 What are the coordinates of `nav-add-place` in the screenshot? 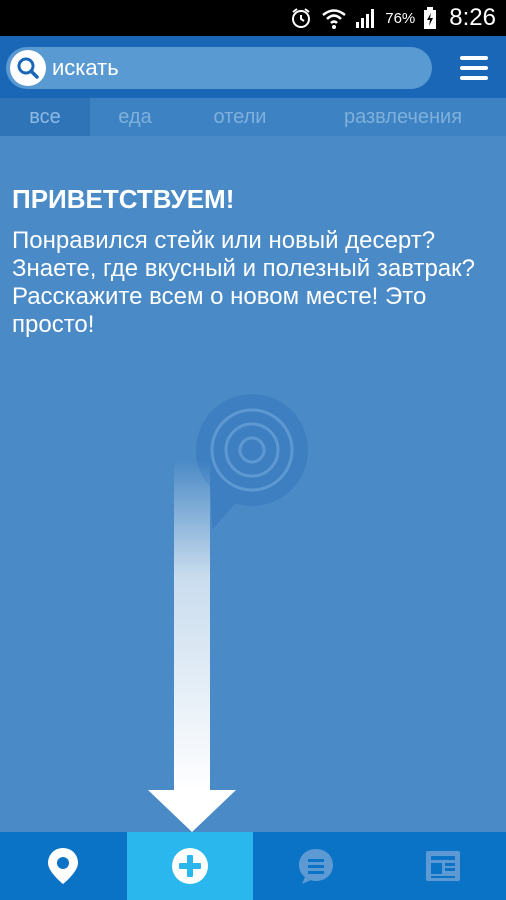 It's located at (189, 866).